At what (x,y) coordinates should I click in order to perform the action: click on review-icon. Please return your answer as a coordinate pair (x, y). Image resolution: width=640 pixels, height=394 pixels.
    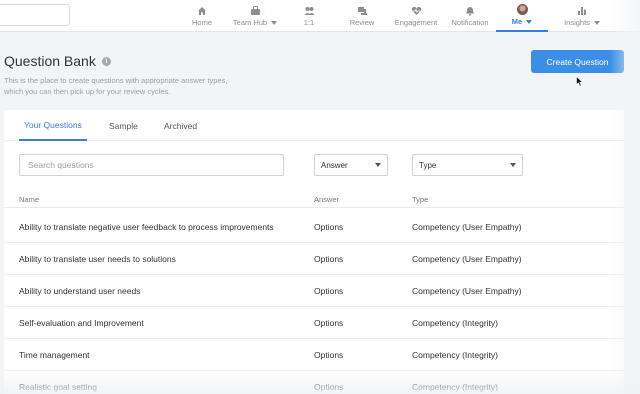
    Looking at the image, I should click on (362, 10).